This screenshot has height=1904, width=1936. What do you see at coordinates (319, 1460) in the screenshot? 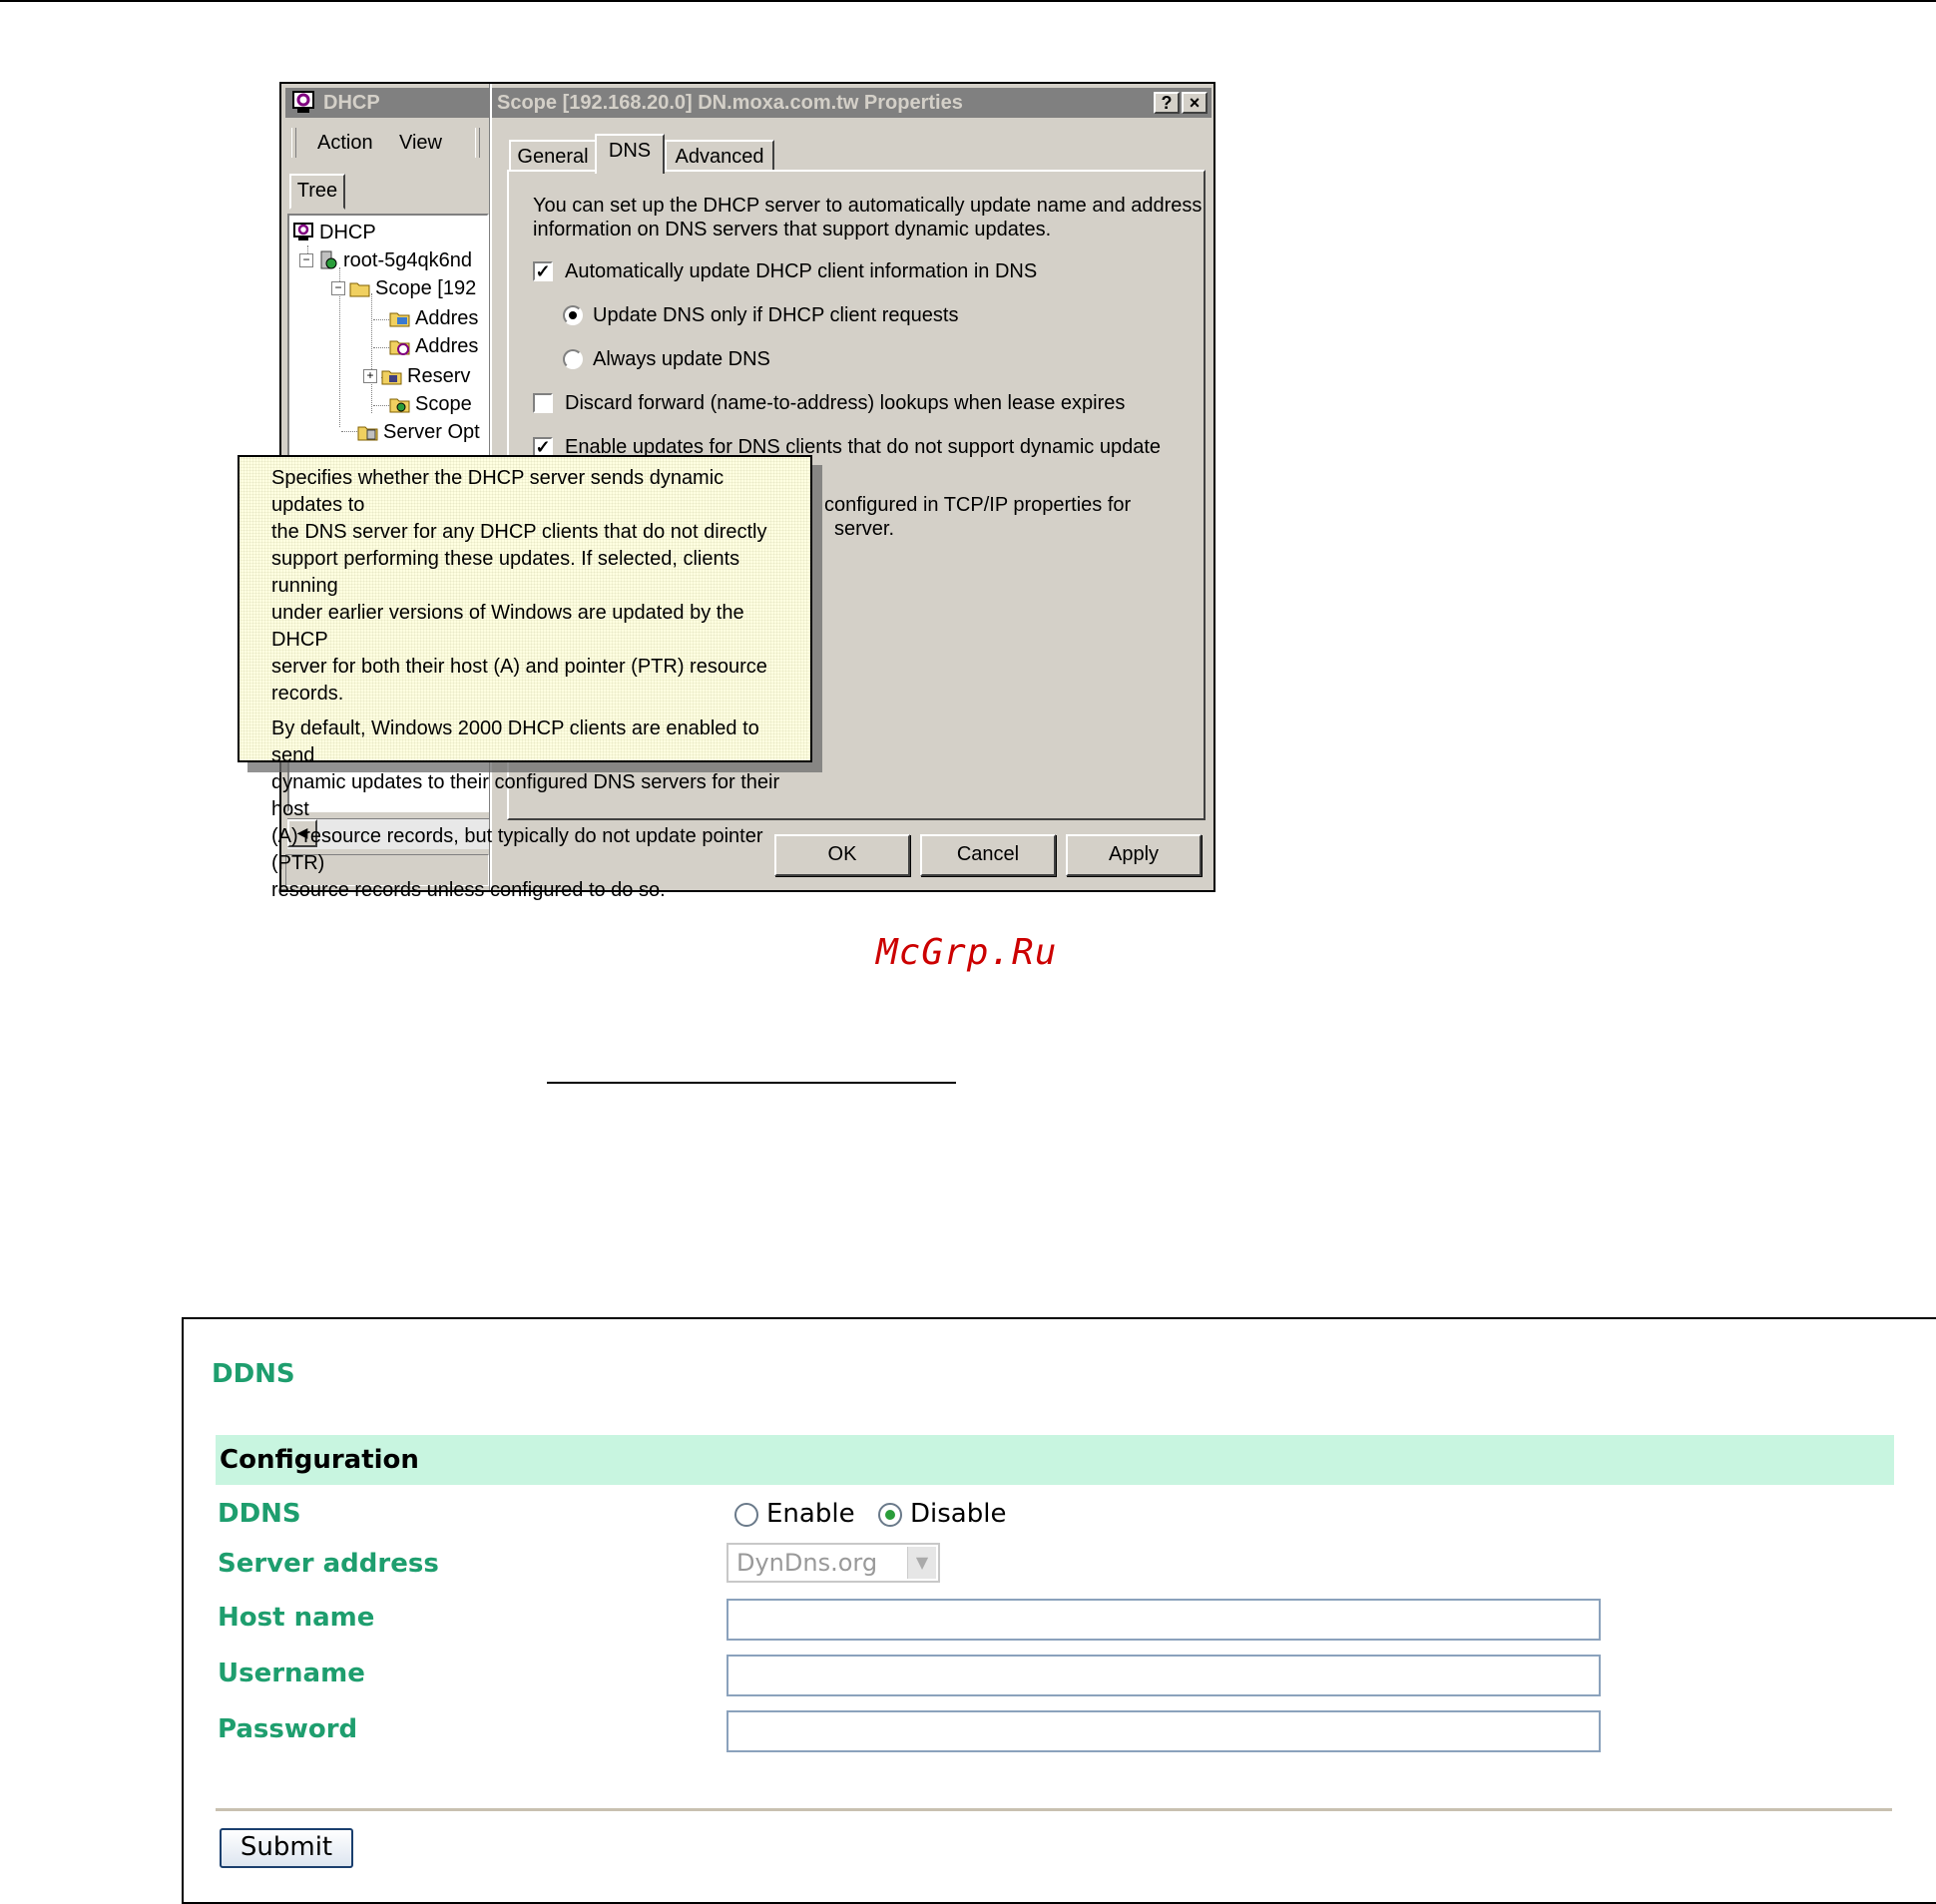
I see `section-title: Configuration` at bounding box center [319, 1460].